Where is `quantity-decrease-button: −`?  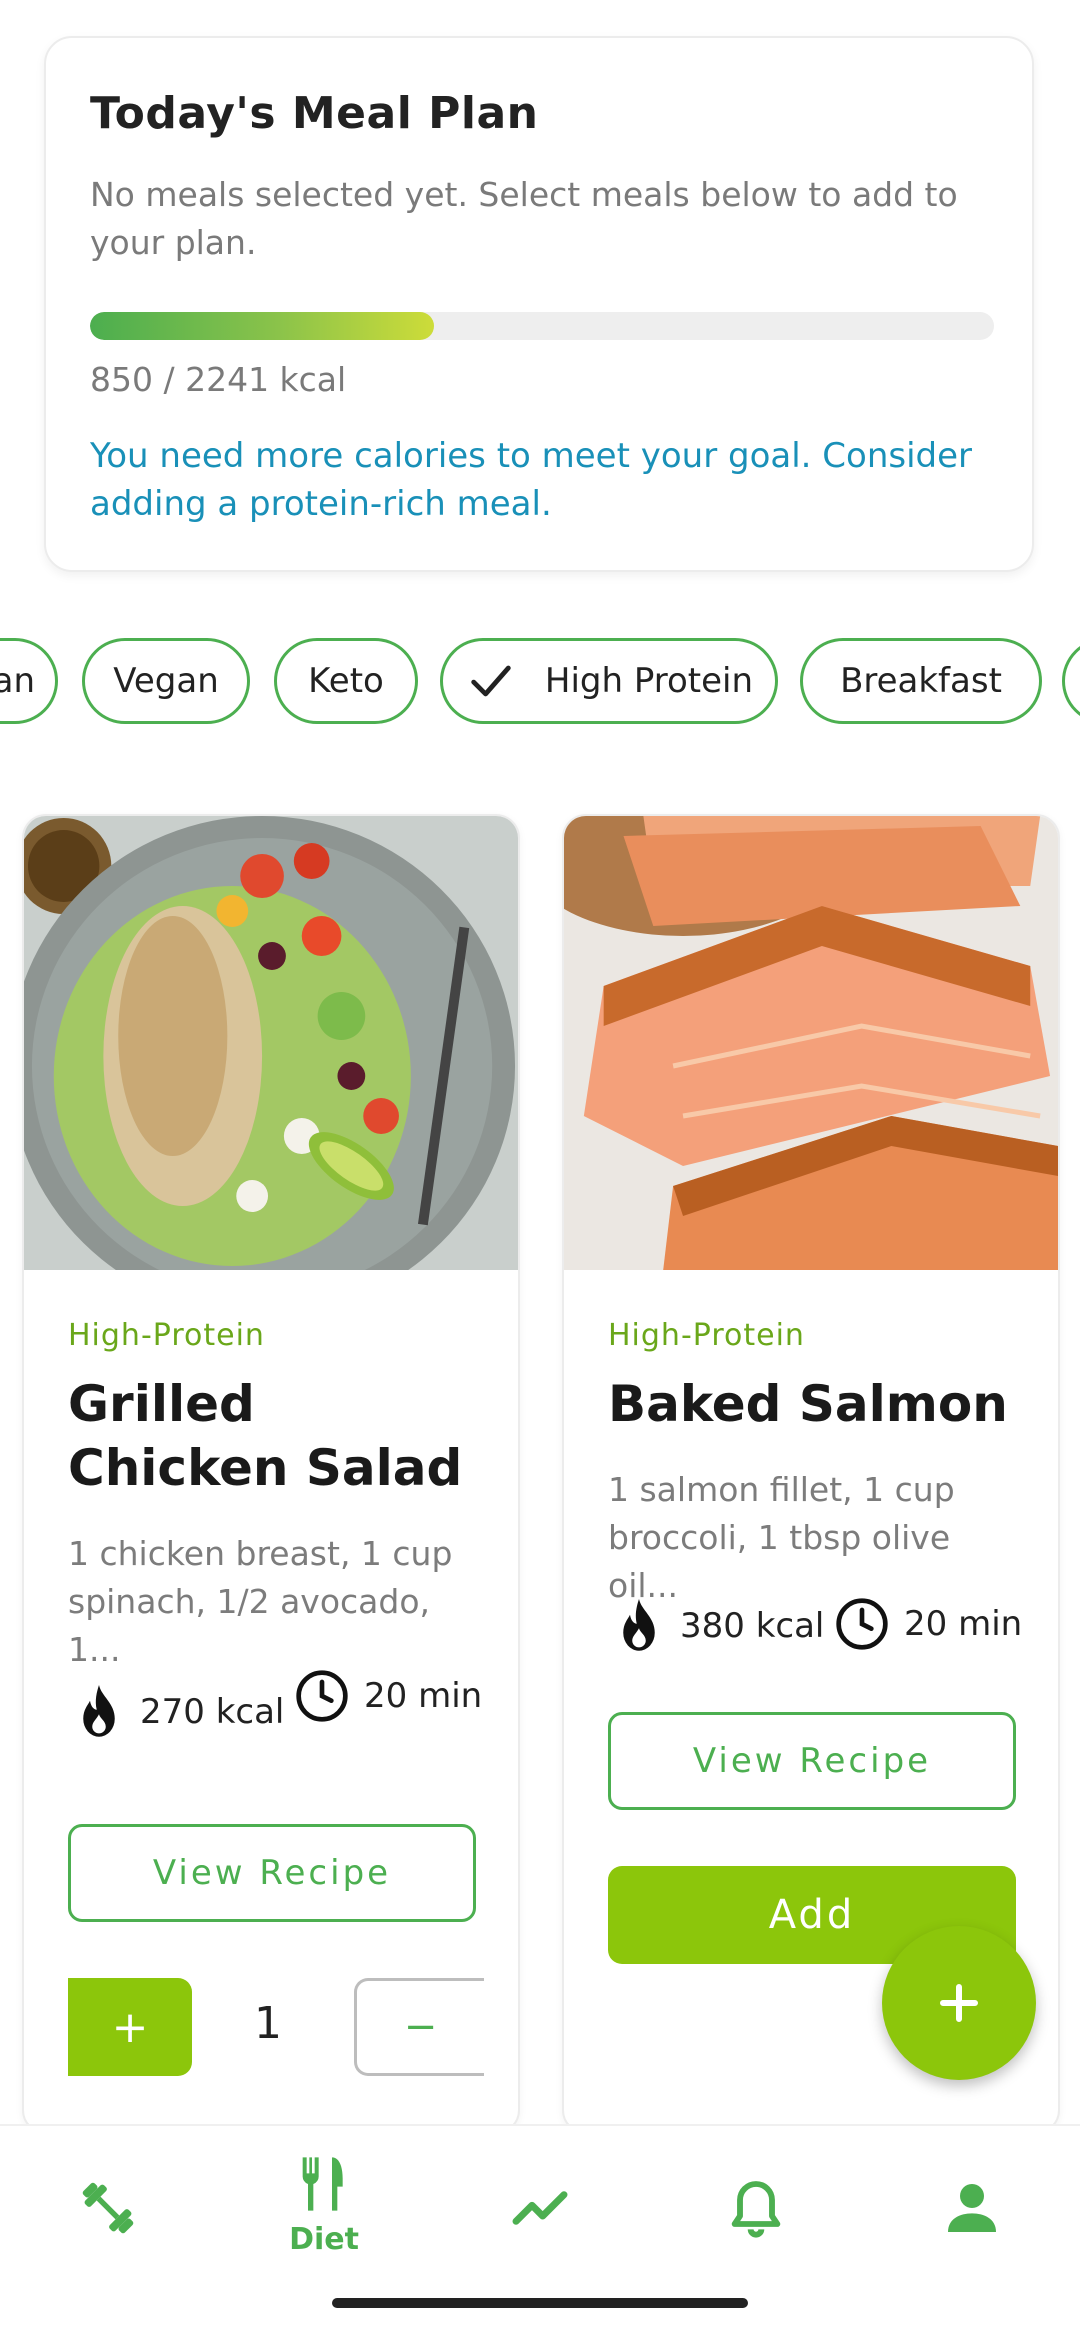 quantity-decrease-button: − is located at coordinates (419, 2027).